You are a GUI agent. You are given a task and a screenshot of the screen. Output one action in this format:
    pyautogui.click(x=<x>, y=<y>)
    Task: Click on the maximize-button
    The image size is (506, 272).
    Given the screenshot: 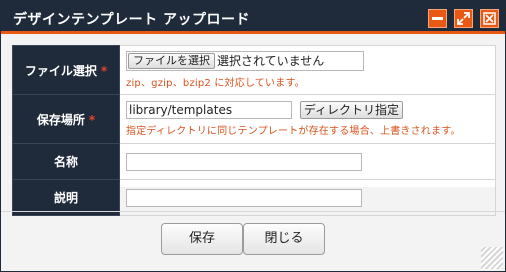 What is the action you would take?
    pyautogui.click(x=463, y=18)
    